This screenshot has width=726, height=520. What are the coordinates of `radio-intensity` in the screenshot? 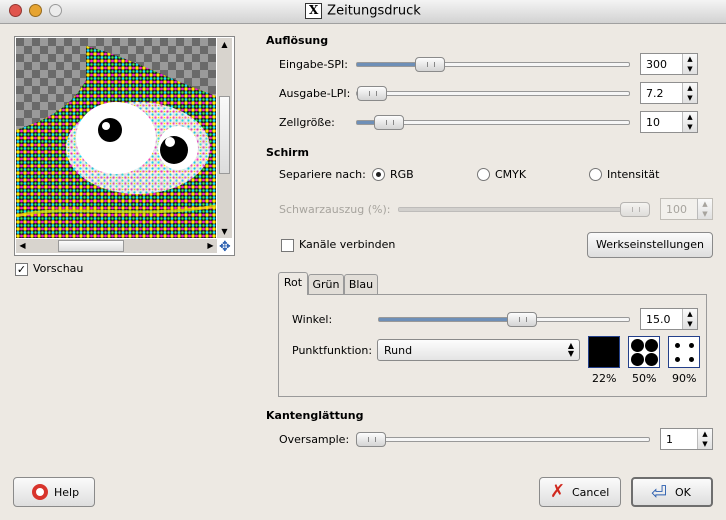 It's located at (595, 174).